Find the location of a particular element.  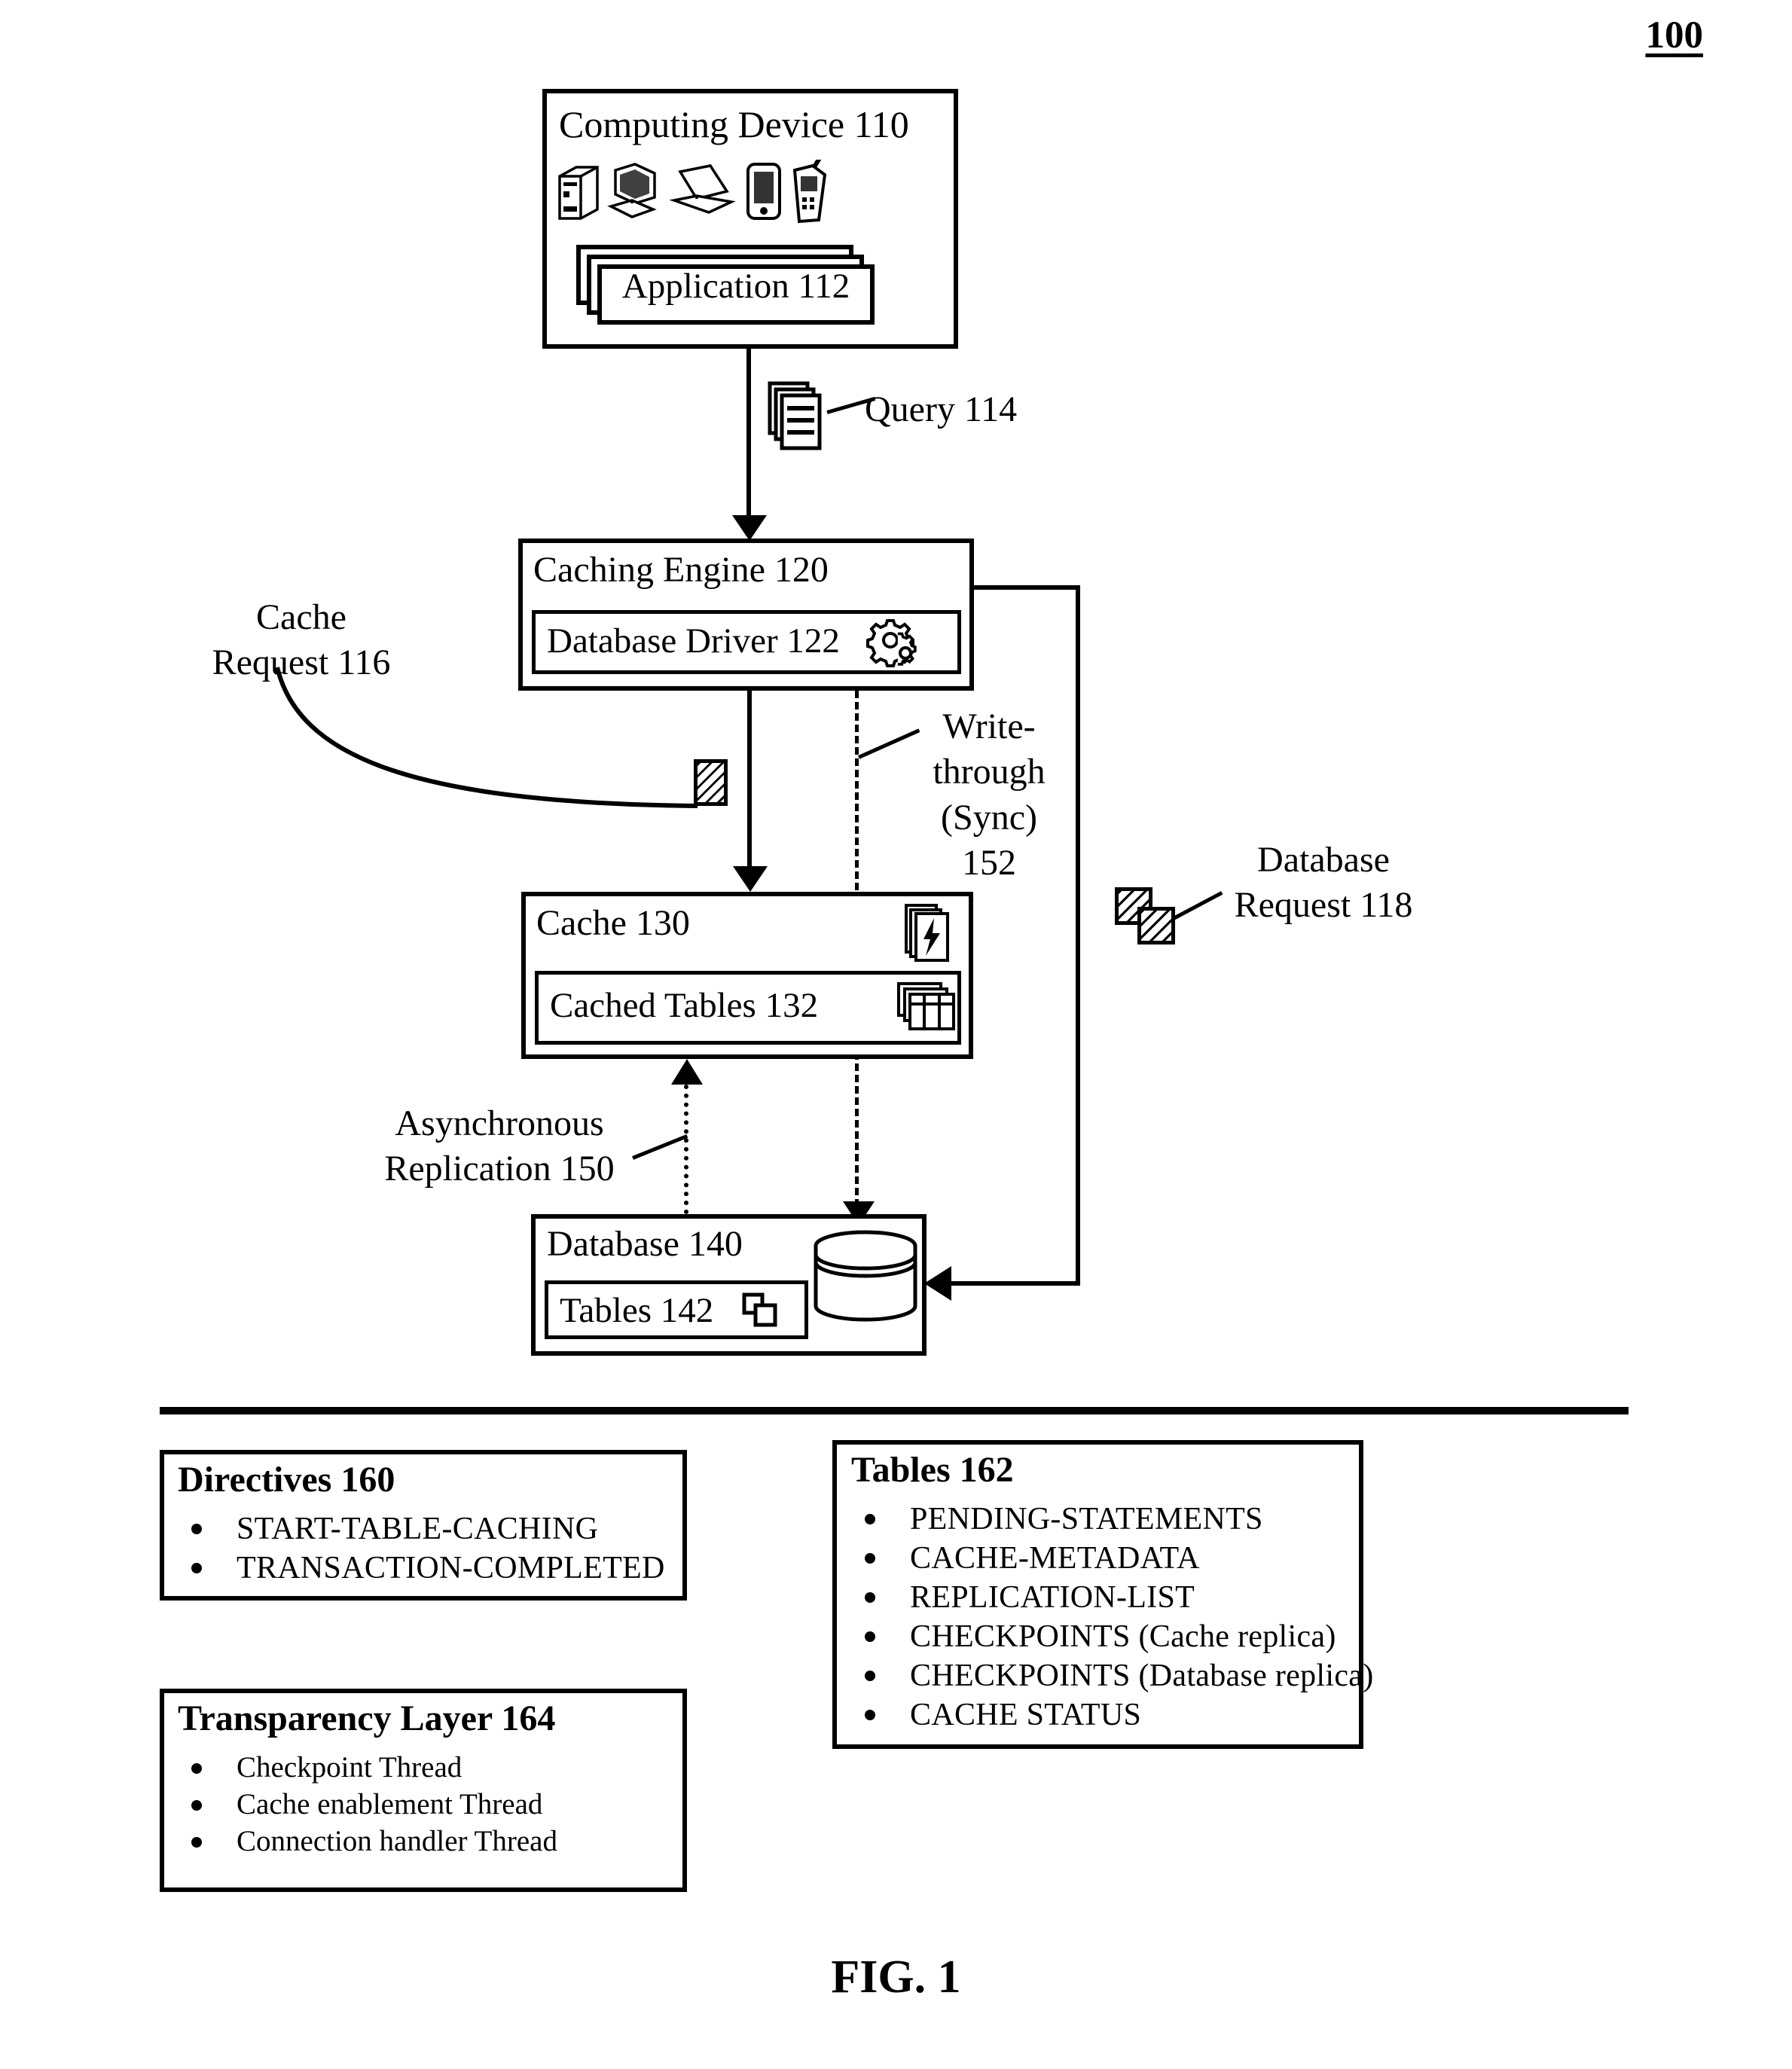

list-item: Cache enablement Thread is located at coordinates (426, 1805).